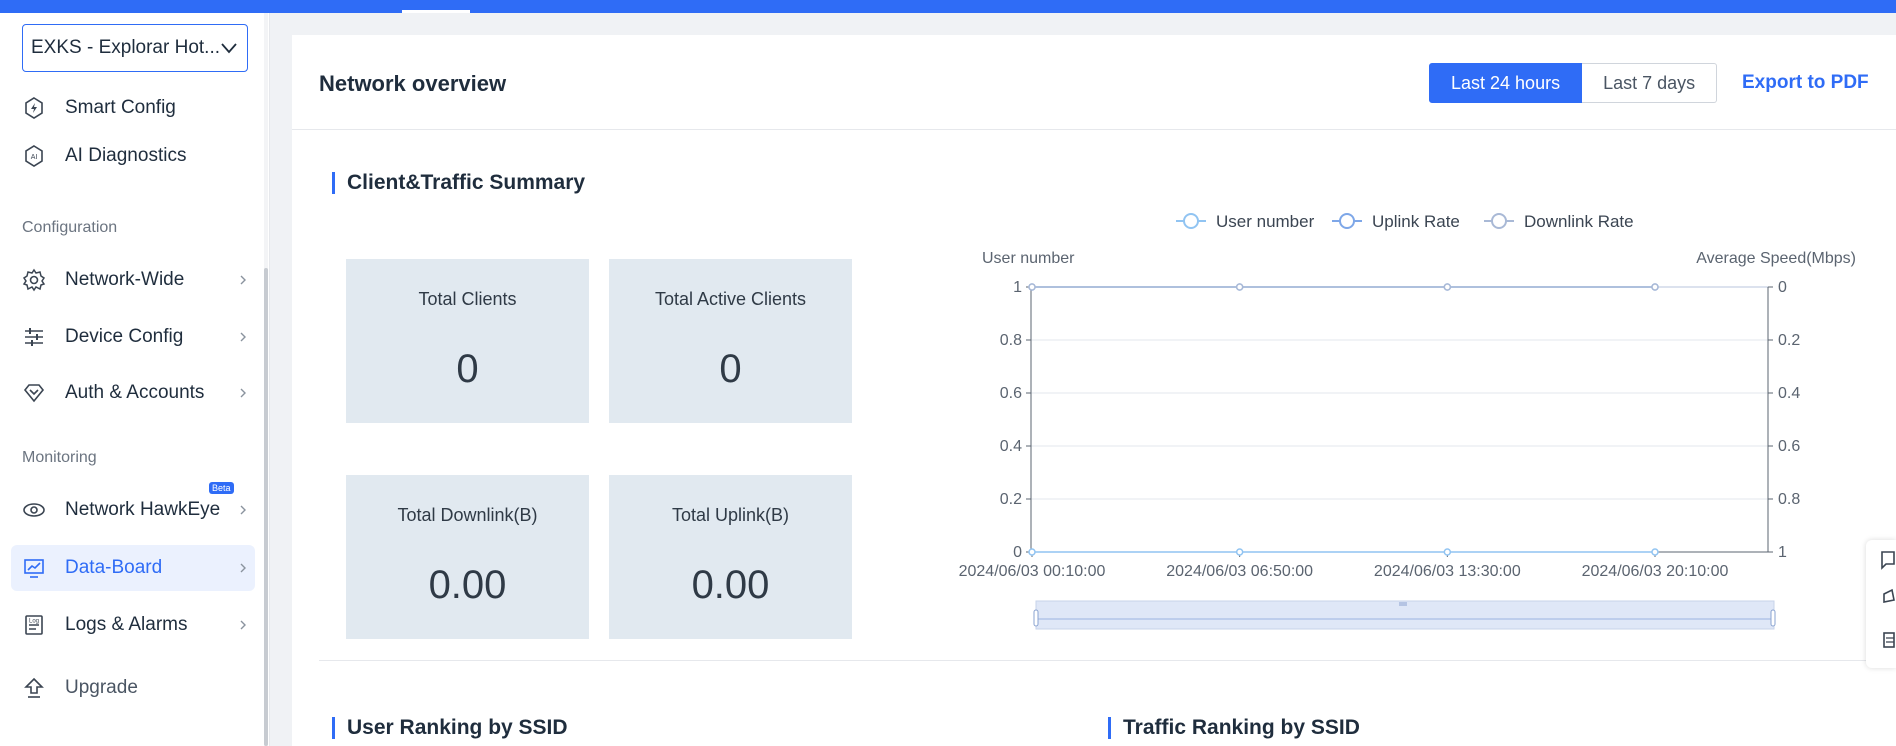  I want to click on chat-icon, so click(1888, 560).